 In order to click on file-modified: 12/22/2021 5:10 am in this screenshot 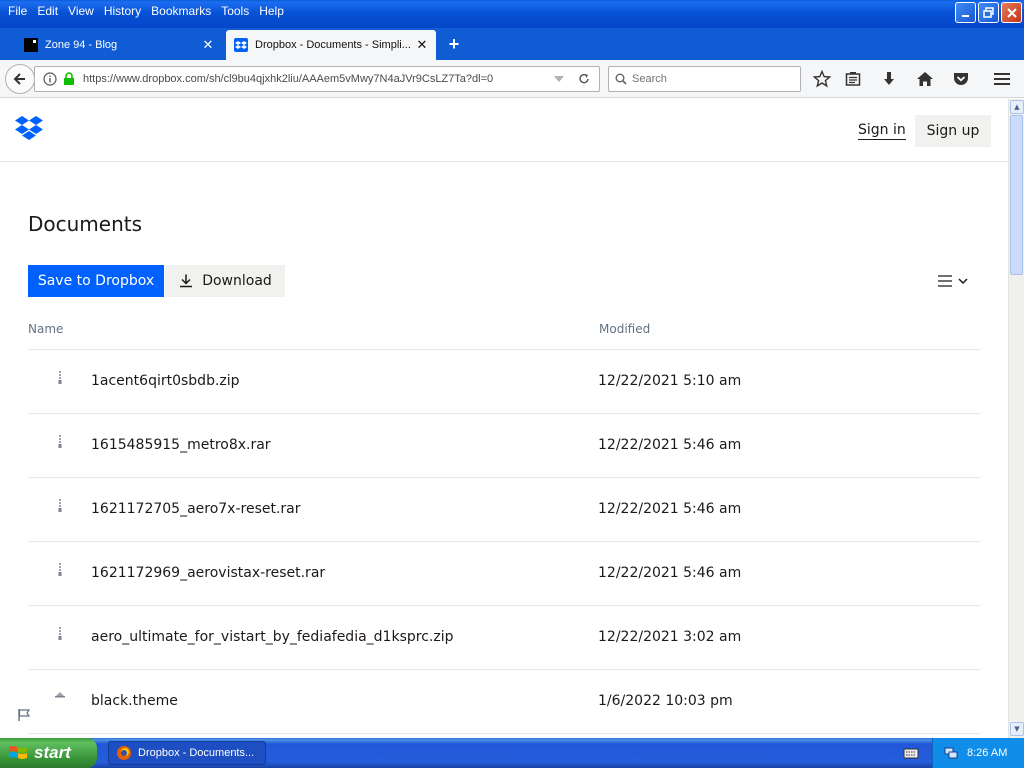, I will do `click(670, 381)`.